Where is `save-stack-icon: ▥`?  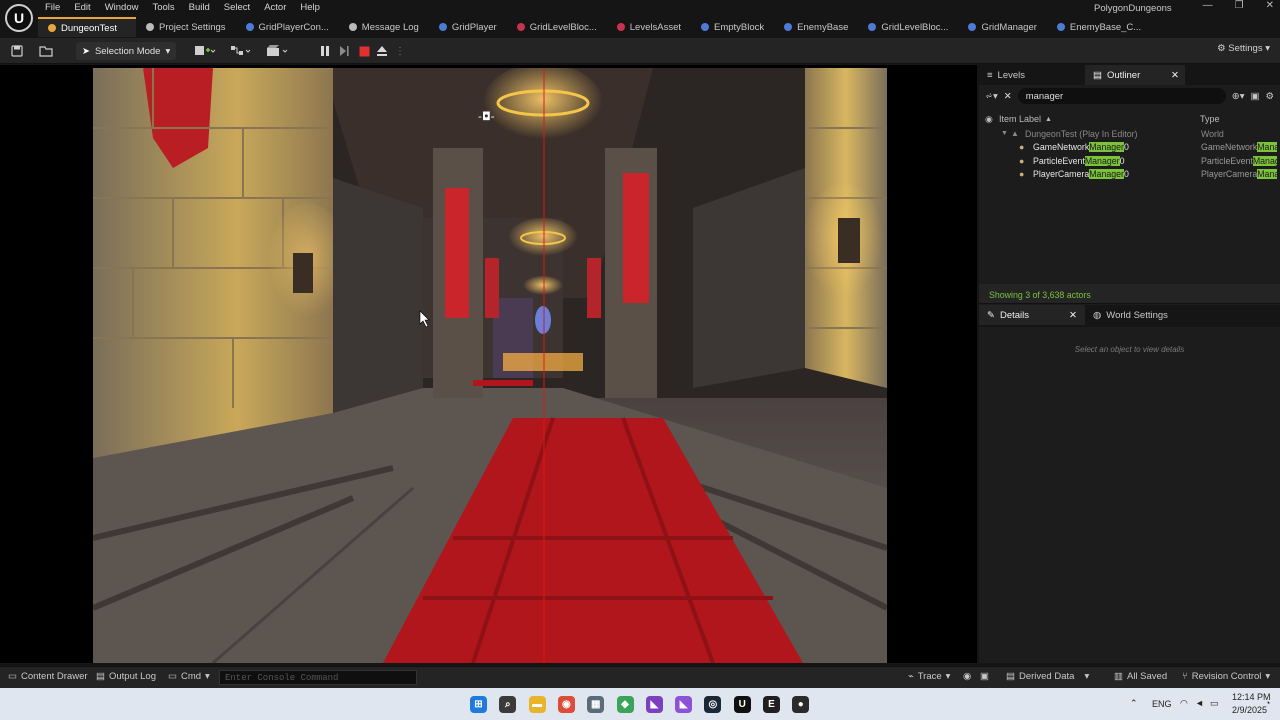
save-stack-icon: ▥ is located at coordinates (1118, 676).